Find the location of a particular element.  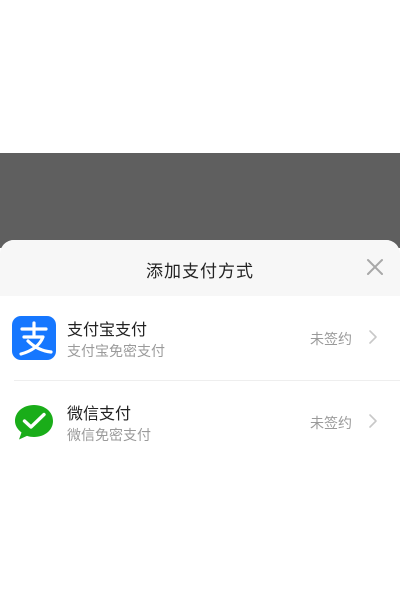

payment-method-wechat: 微信支付 微信免密支付 未签约 is located at coordinates (200, 422).